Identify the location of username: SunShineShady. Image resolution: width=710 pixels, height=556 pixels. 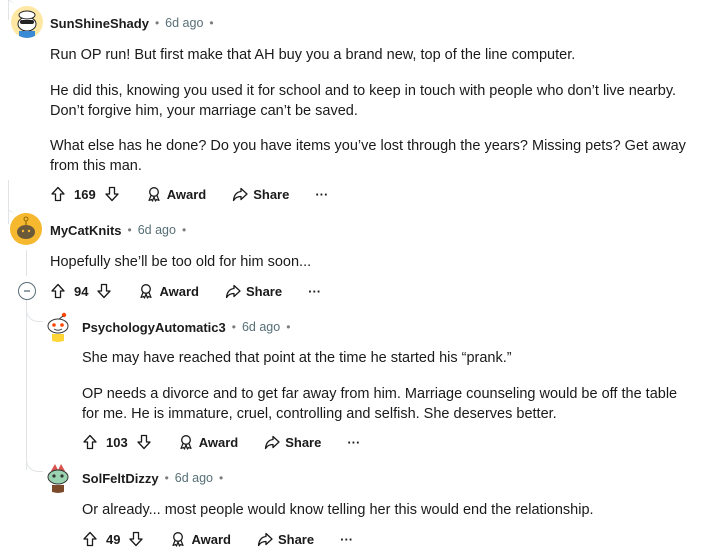
(99, 23).